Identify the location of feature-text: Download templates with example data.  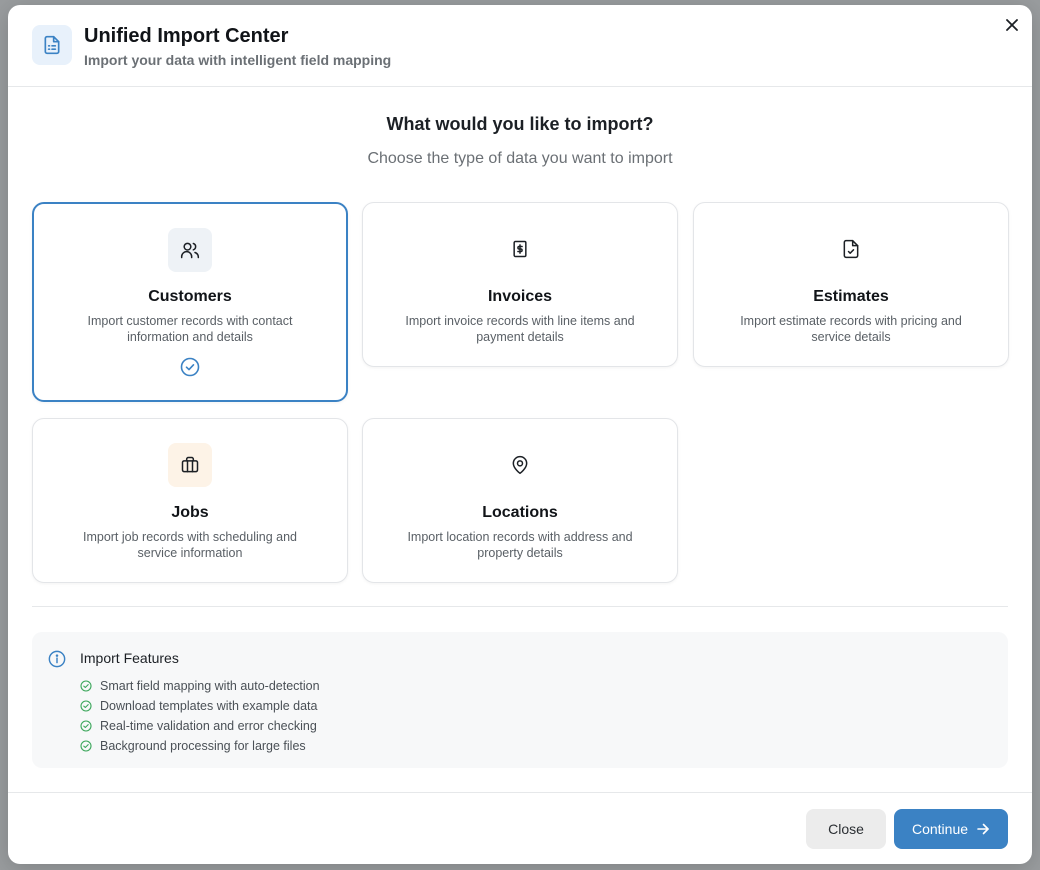
(209, 706).